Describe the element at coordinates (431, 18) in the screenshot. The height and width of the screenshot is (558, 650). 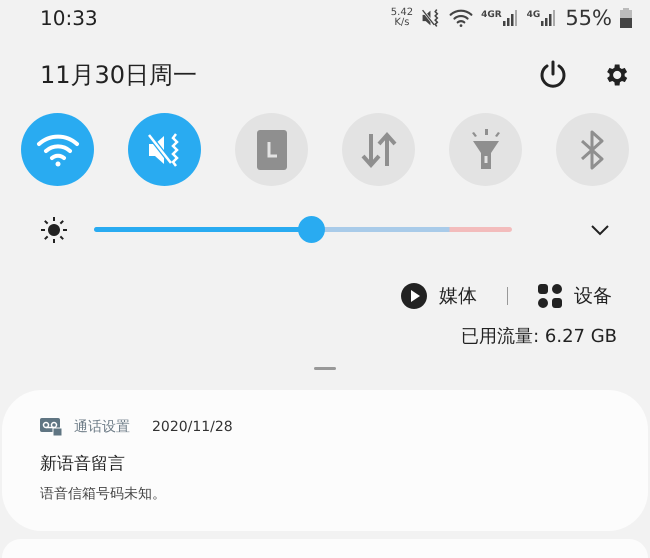
I see `mute-vibrate-icon` at that location.